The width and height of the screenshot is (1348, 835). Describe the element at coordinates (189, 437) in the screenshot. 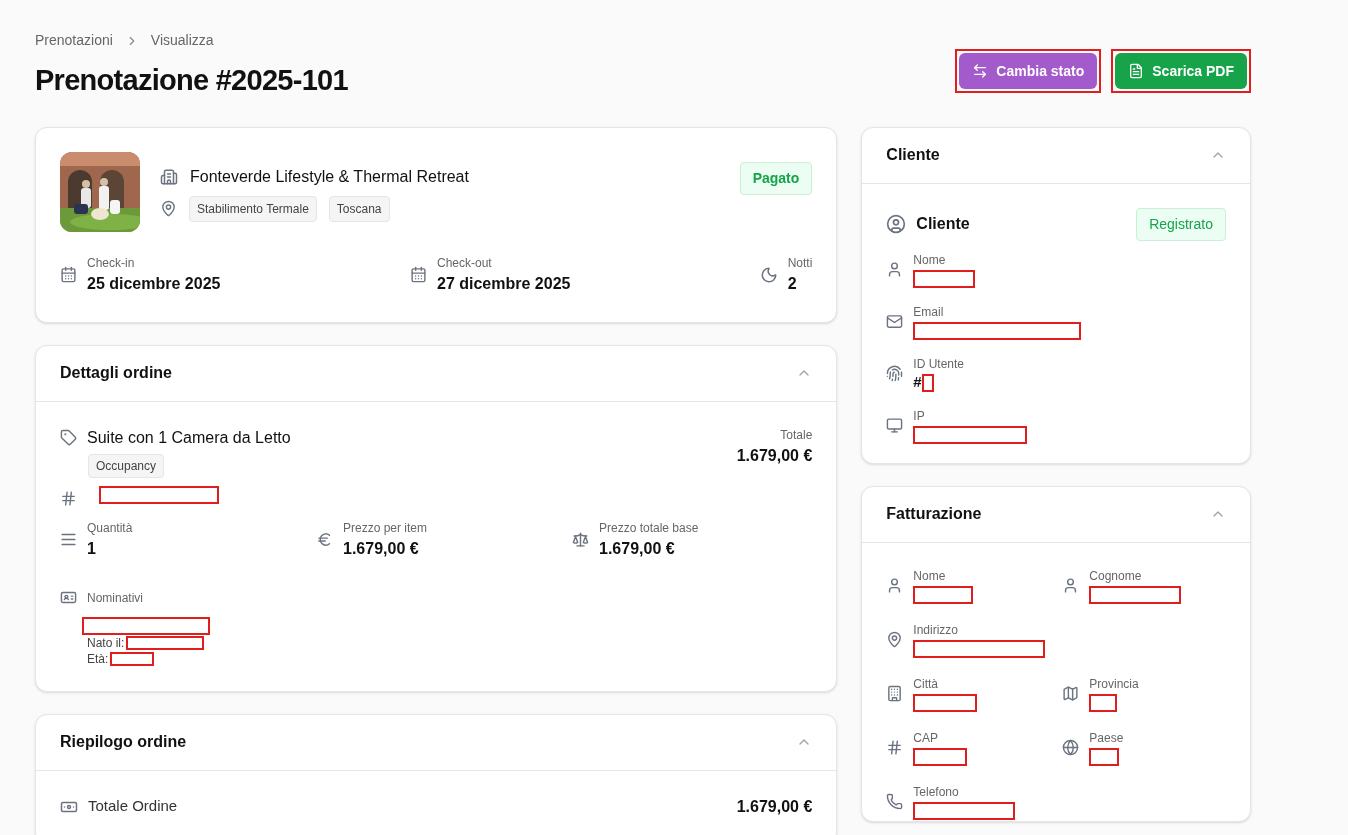

I see `item-name: Suite con 1 Camera da Letto` at that location.